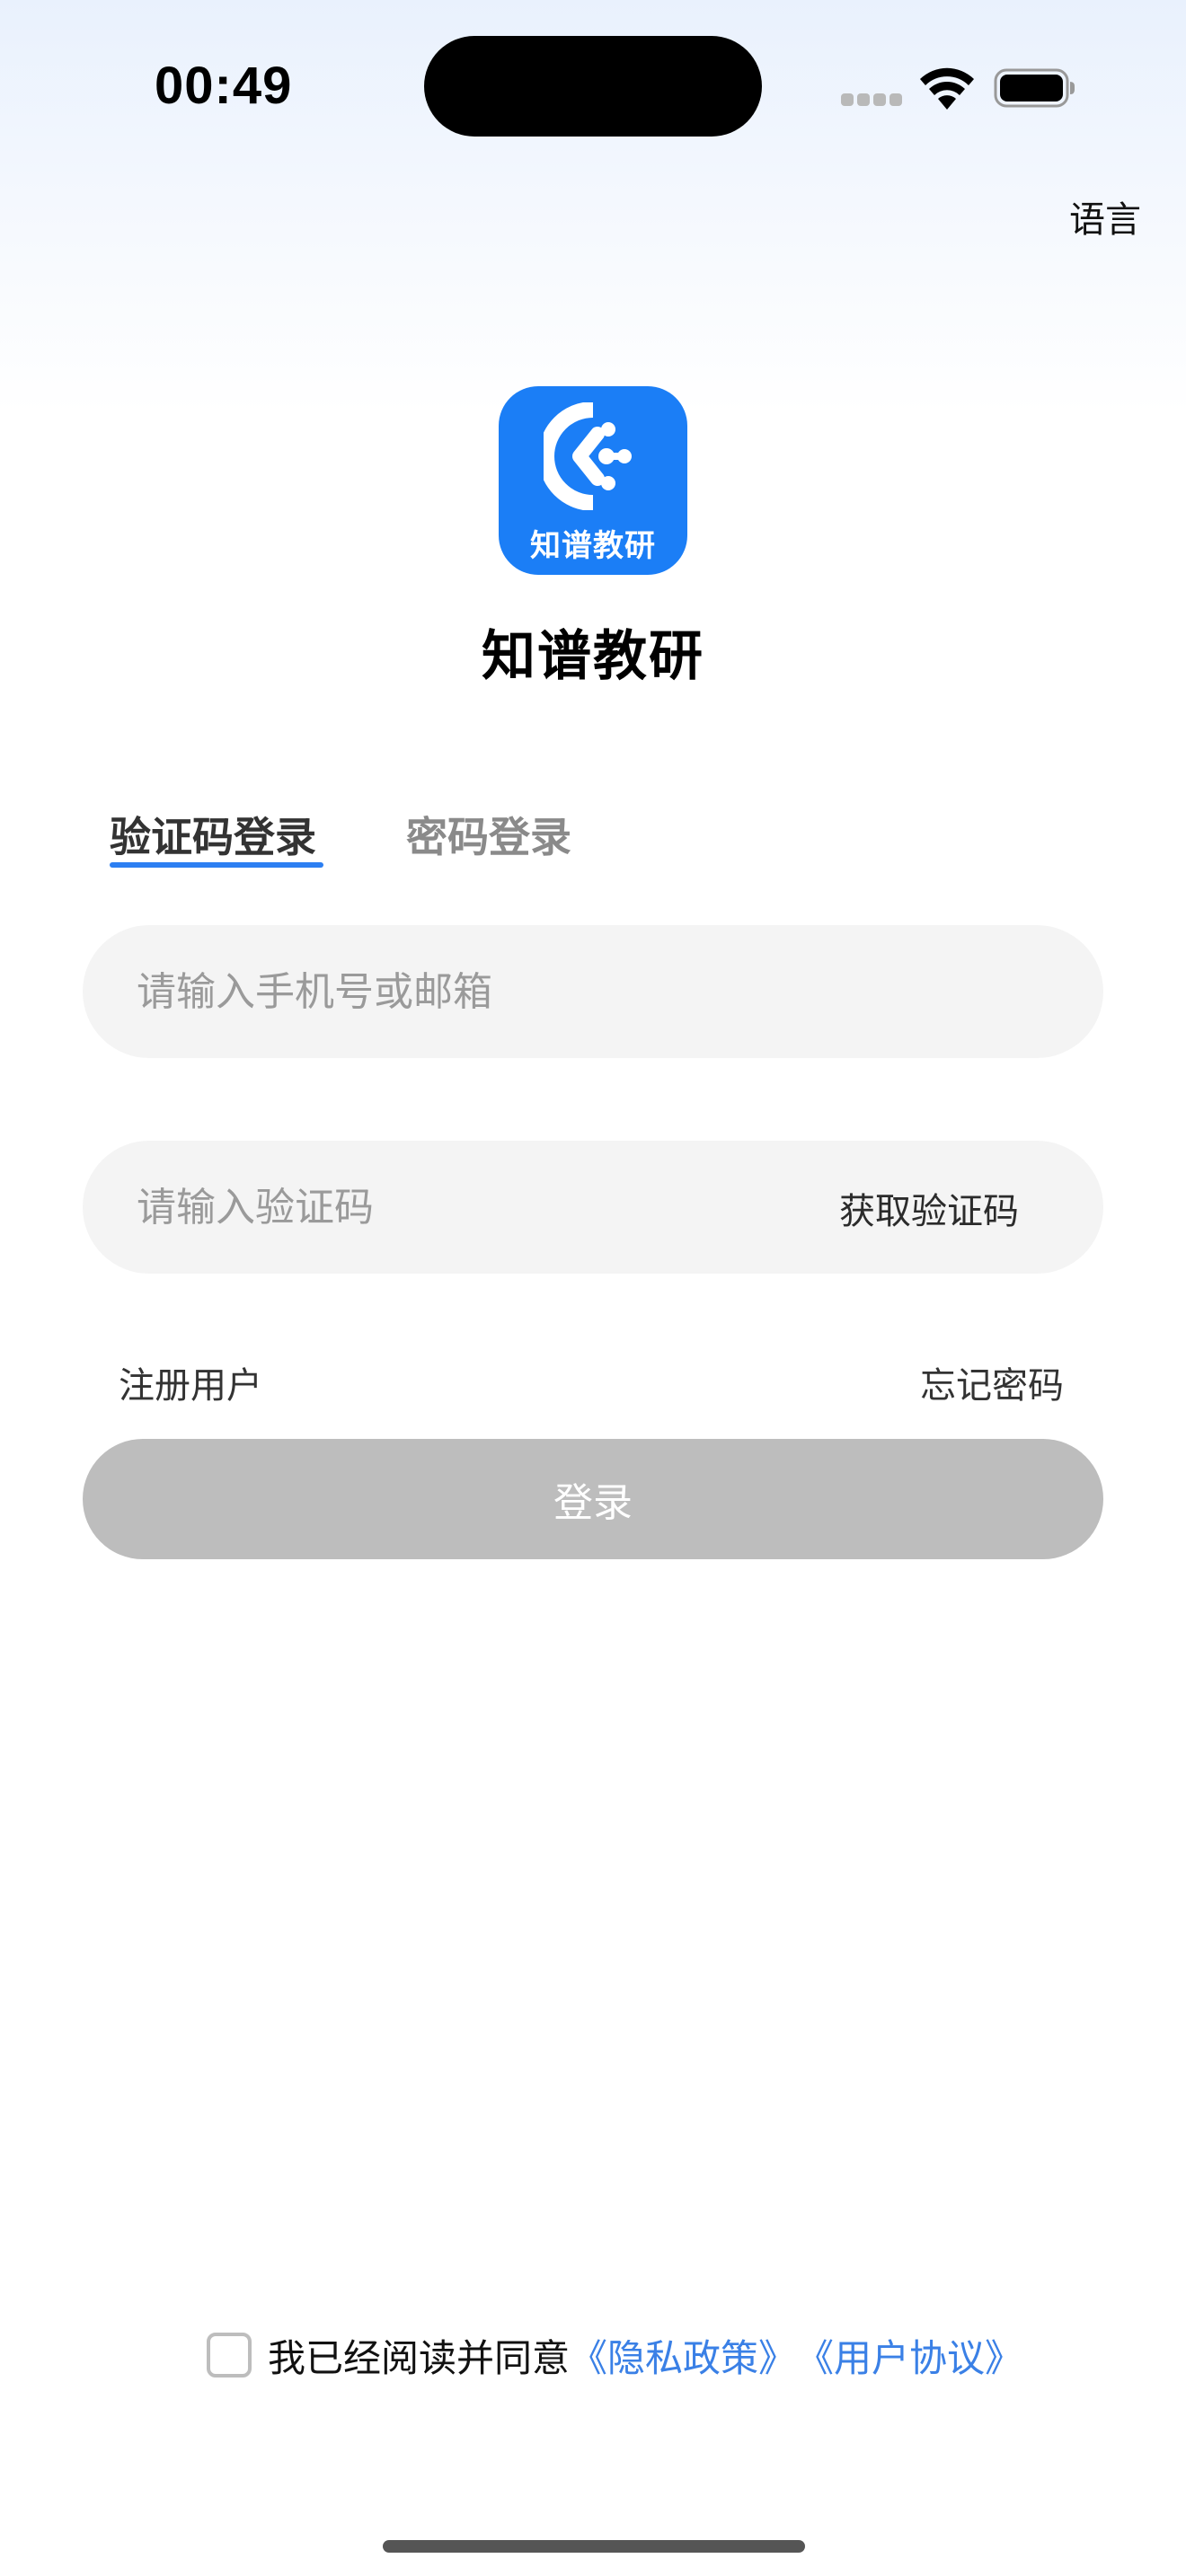 Image resolution: width=1186 pixels, height=2576 pixels. I want to click on account-field, so click(593, 991).